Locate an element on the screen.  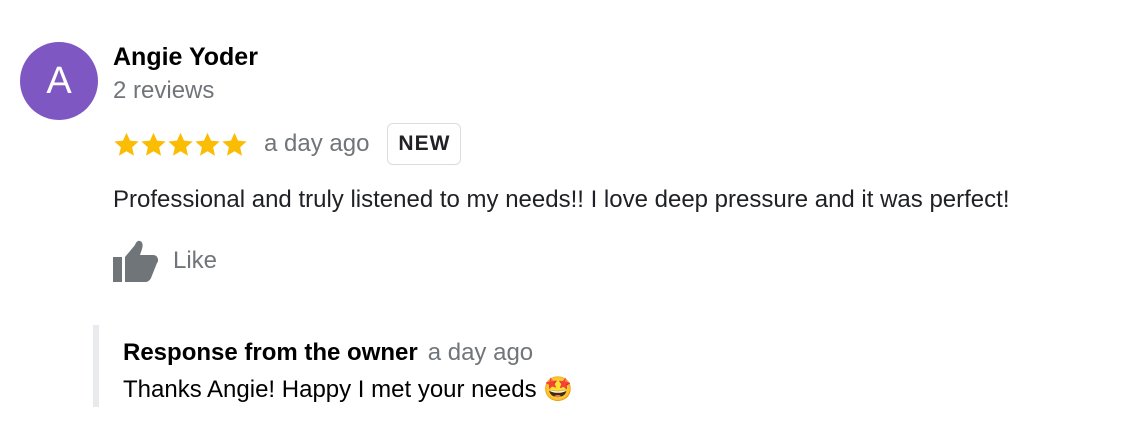
star-rating is located at coordinates (180, 144).